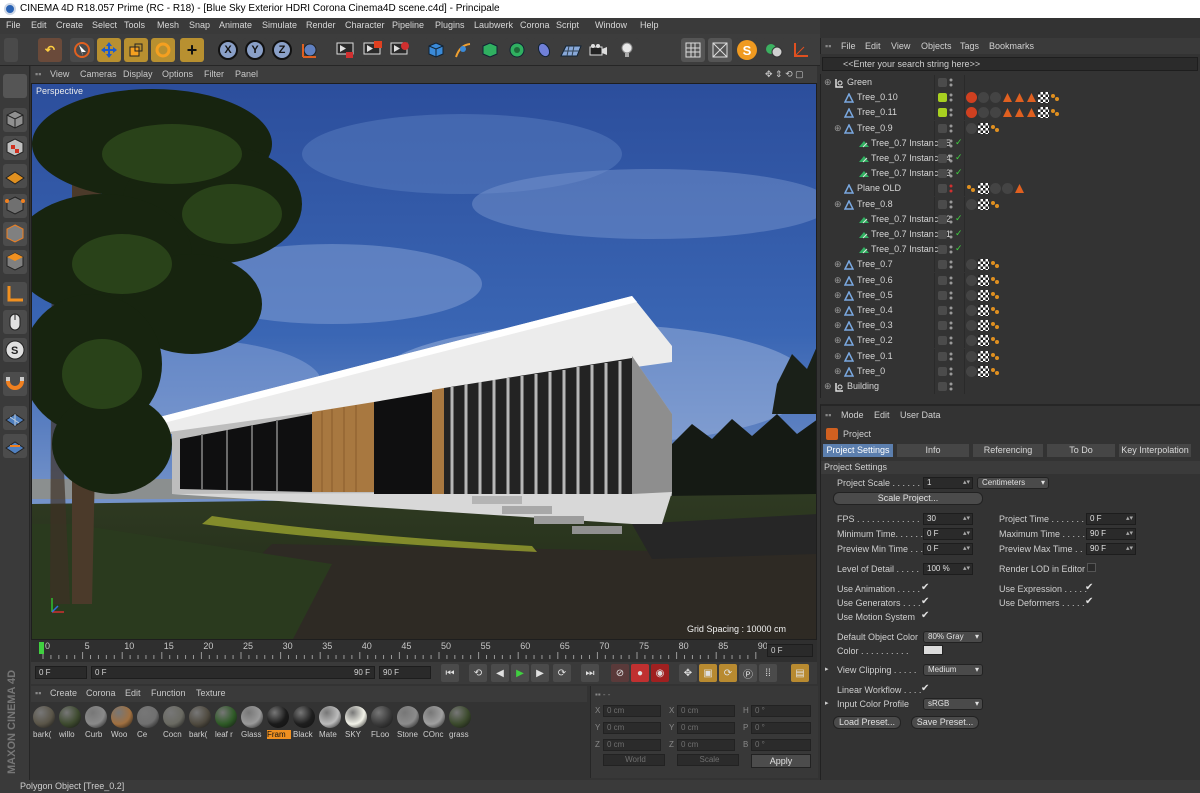 This screenshot has width=1200, height=793. I want to click on object-row: ⊕ Tree_0, so click(1010, 371).